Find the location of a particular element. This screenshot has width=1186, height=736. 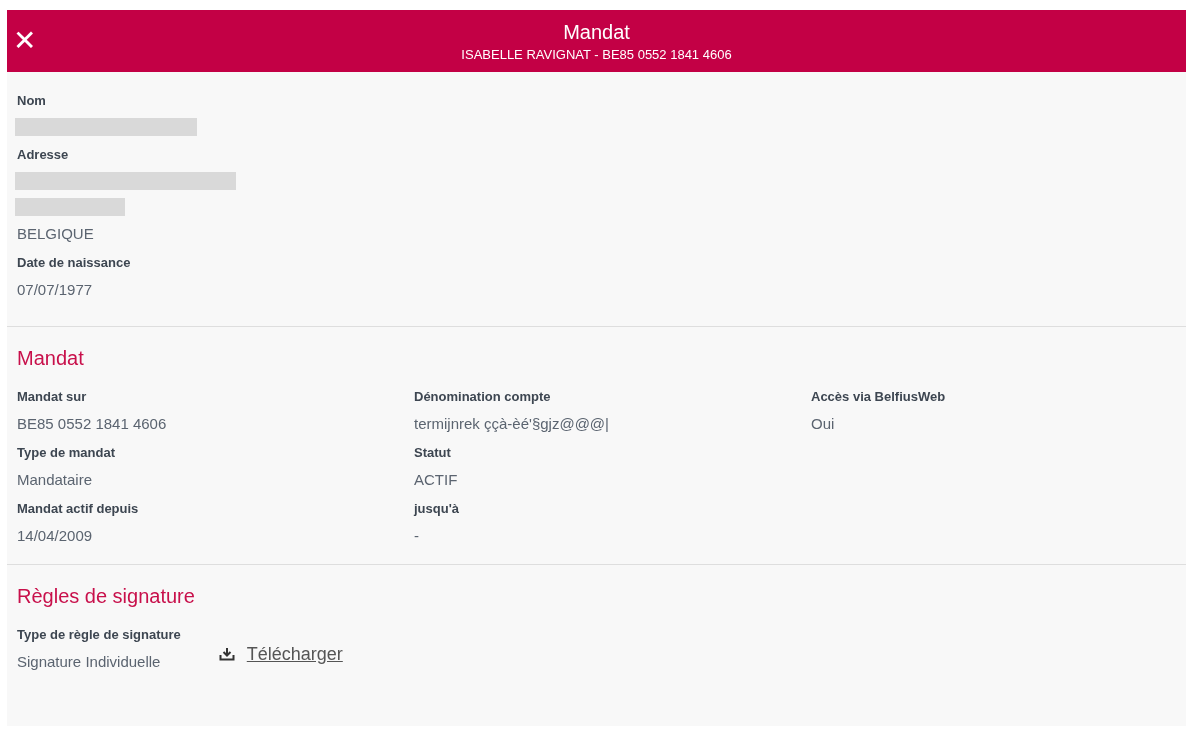

field-value: BELGIQUE is located at coordinates (55, 234).